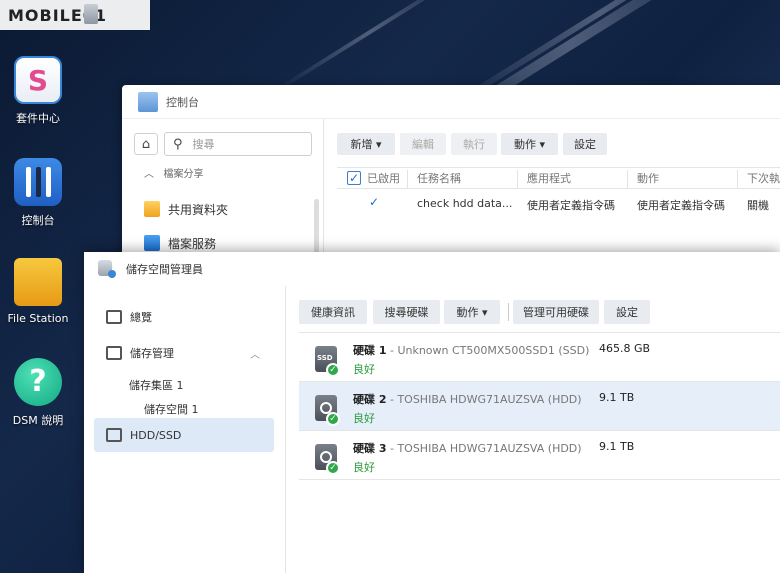 The height and width of the screenshot is (573, 780). What do you see at coordinates (383, 178) in the screenshot?
I see `column-header: 已啟用` at bounding box center [383, 178].